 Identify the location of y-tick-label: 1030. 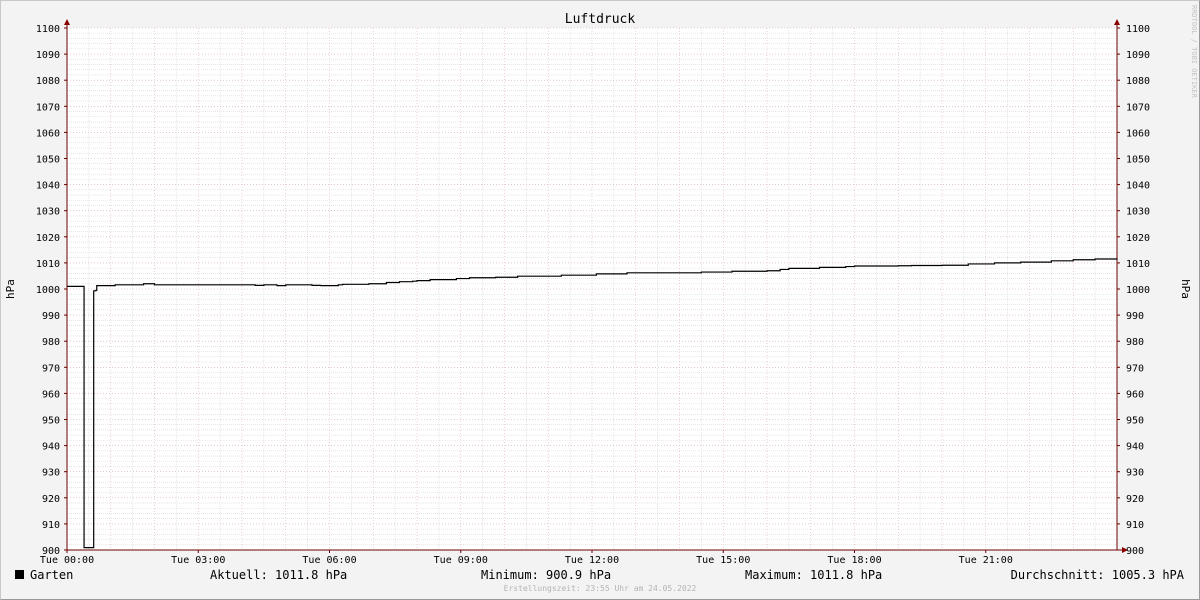
(48, 212).